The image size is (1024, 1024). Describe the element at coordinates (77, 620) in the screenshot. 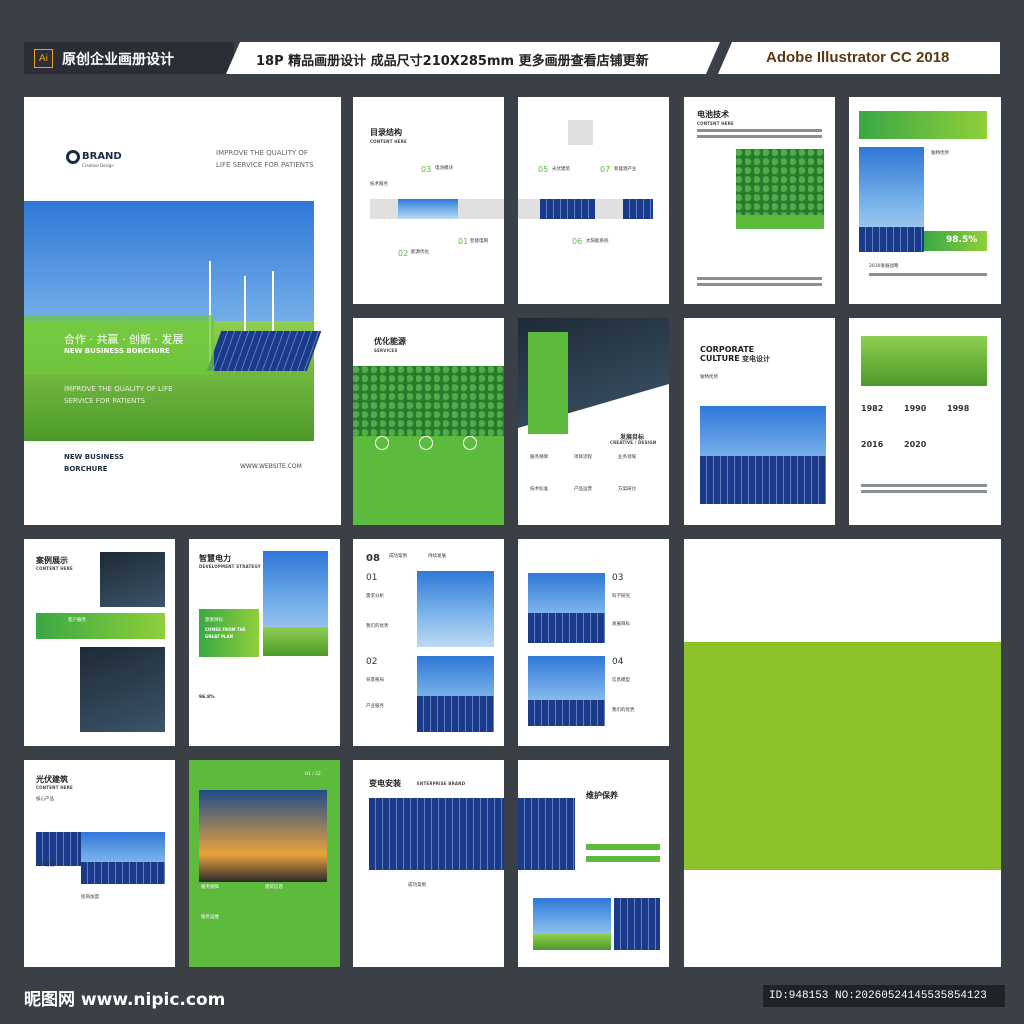

I see `cases-band-label: 客户服务` at that location.